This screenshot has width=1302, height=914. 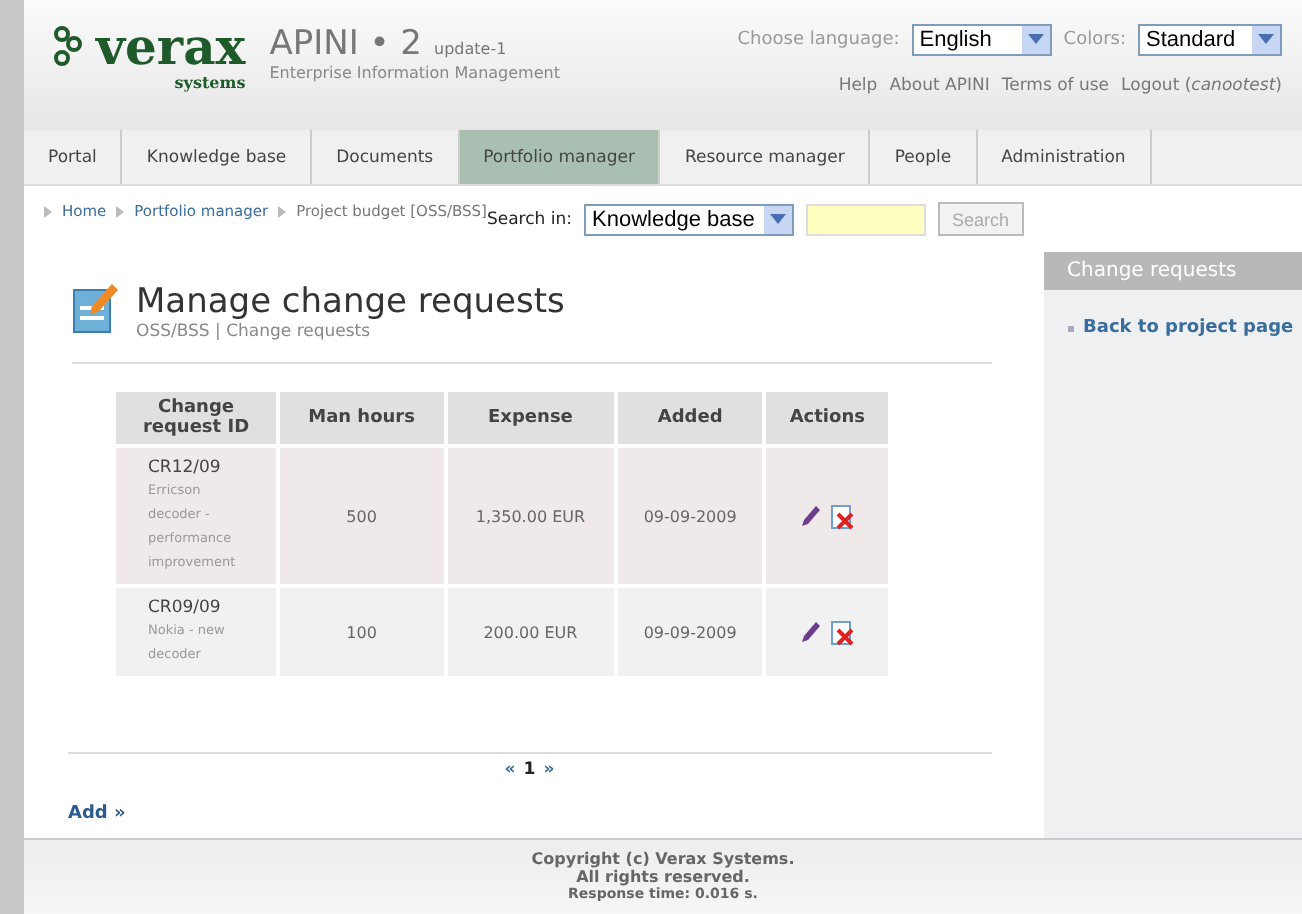 I want to click on column-header: Change request ID, so click(x=196, y=418).